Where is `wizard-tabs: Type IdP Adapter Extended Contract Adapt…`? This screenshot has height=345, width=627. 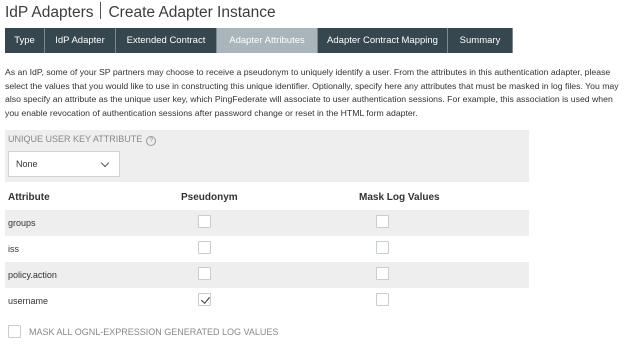 wizard-tabs: Type IdP Adapter Extended Contract Adapt… is located at coordinates (259, 40).